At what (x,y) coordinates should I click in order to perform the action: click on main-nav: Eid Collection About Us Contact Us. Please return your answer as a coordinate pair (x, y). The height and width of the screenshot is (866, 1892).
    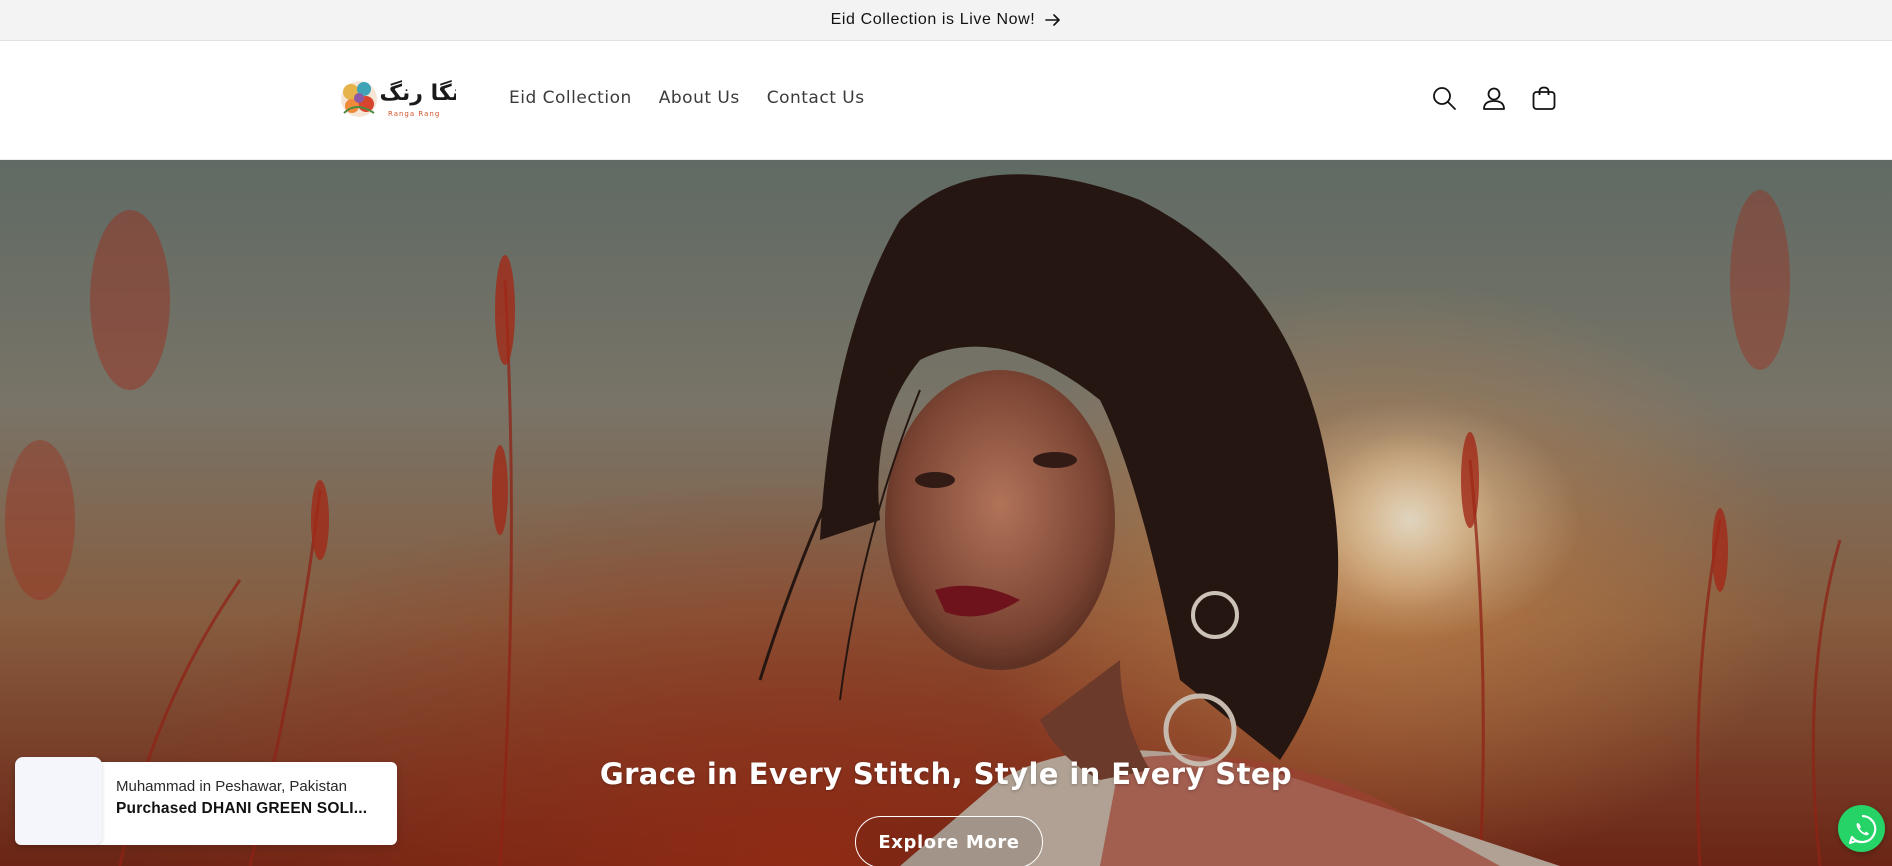
    Looking at the image, I should click on (687, 98).